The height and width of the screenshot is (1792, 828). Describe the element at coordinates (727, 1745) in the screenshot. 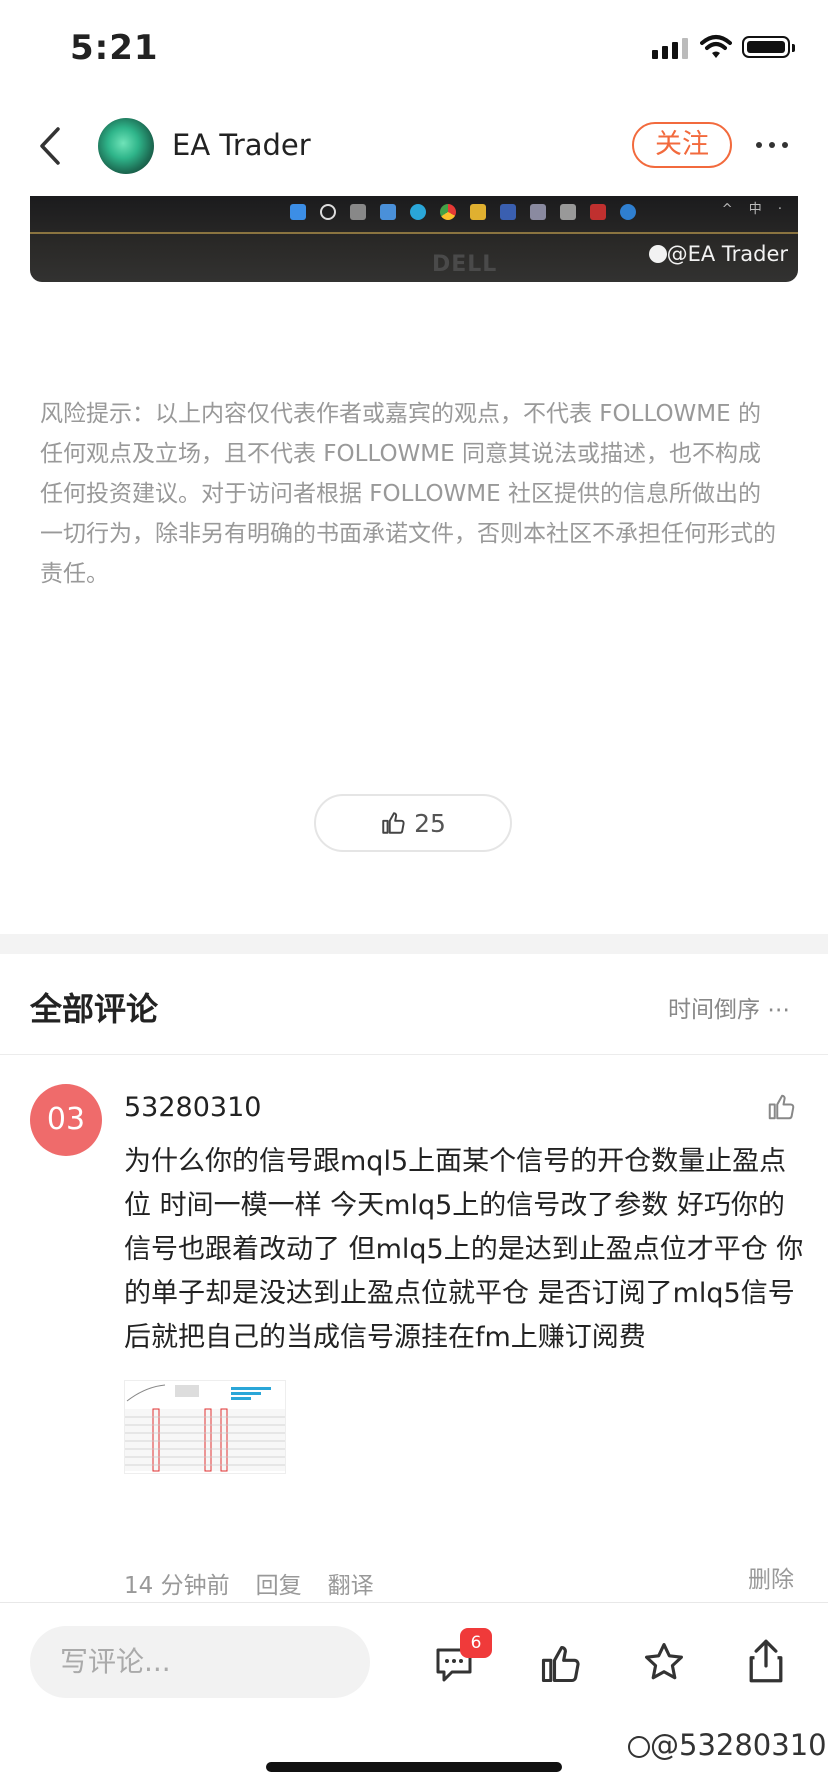

I see `bottom-watermark: @53280310` at that location.